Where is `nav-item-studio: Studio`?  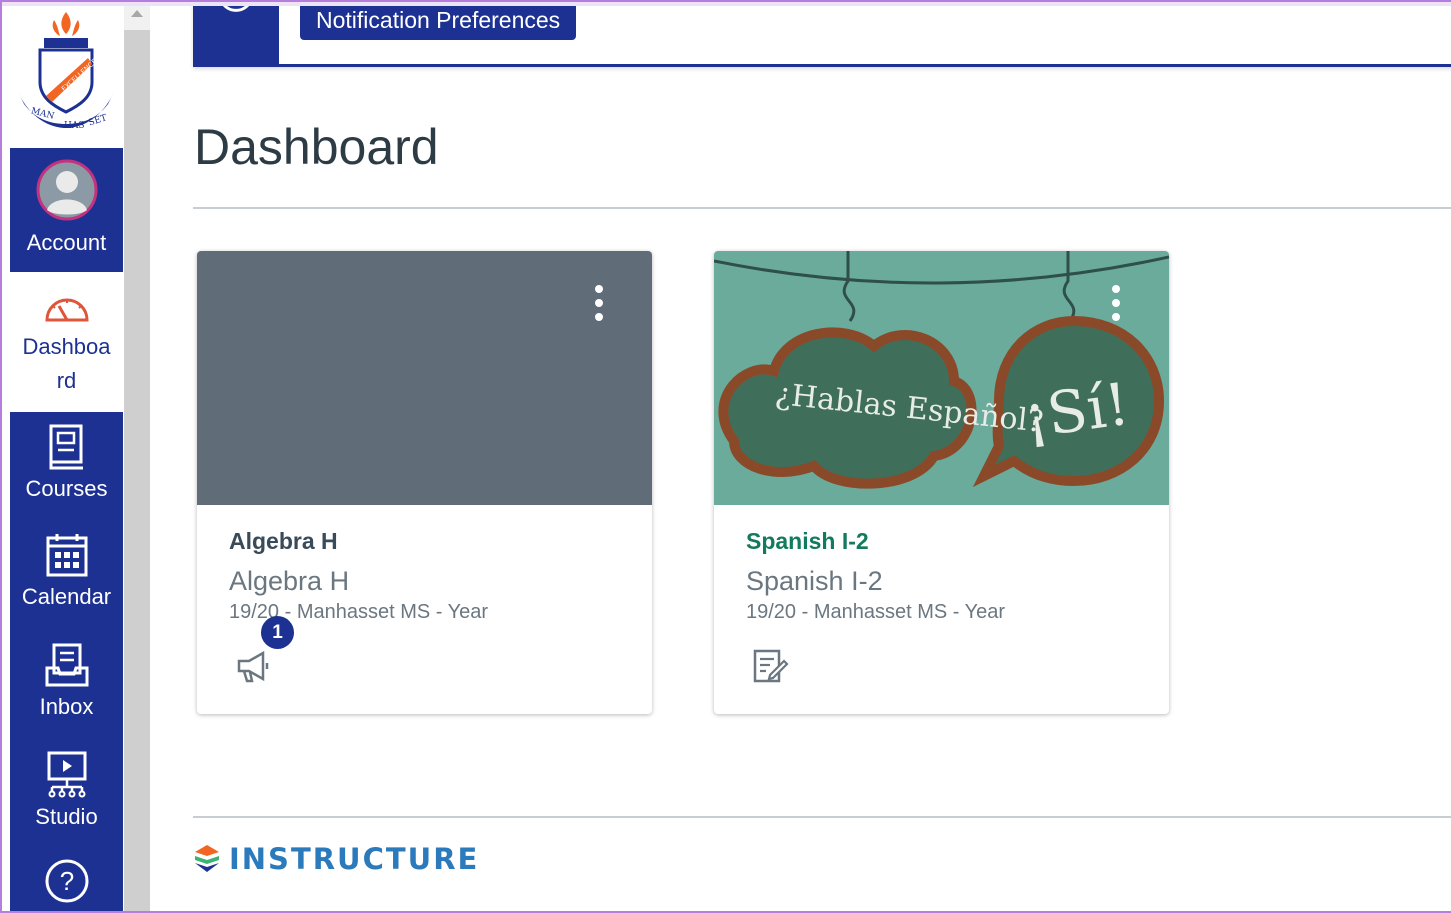
nav-item-studio: Studio is located at coordinates (66, 798).